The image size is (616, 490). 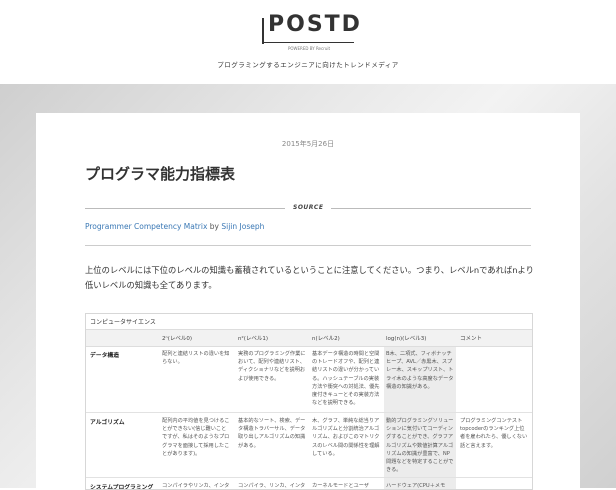 I want to click on logo-bar, so click(x=263, y=31).